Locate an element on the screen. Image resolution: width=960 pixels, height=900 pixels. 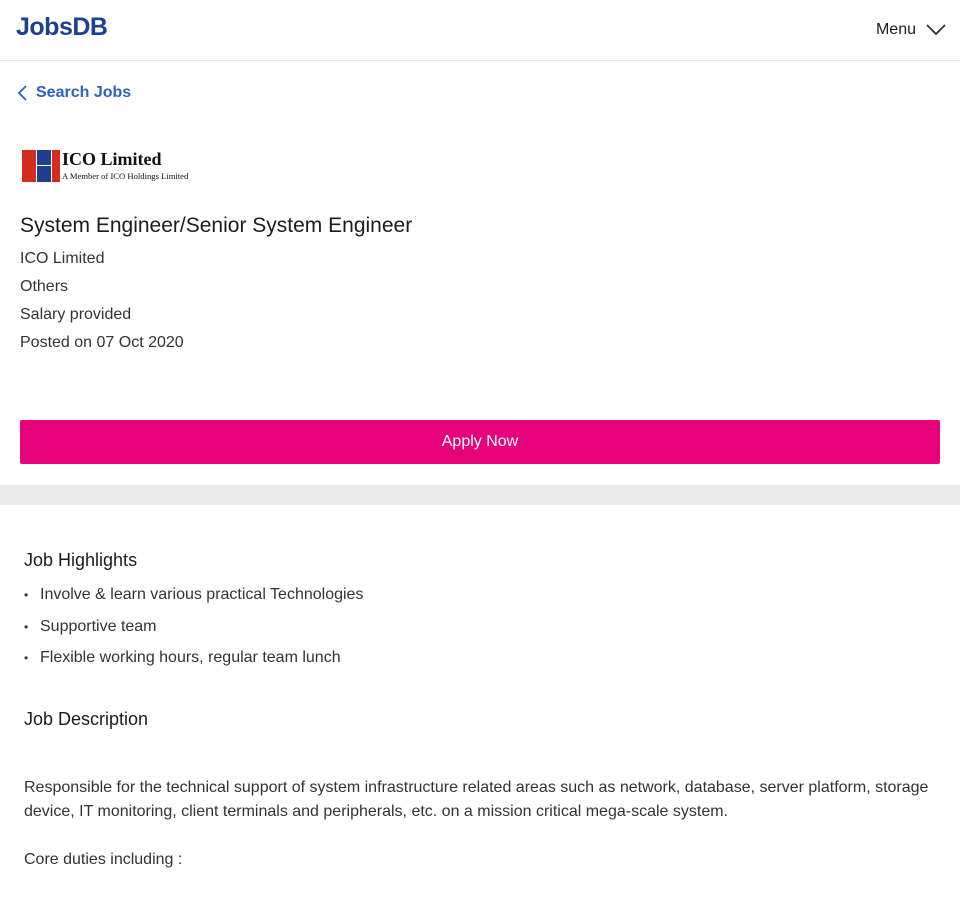
company-name: ICO Limited is located at coordinates (62, 259).